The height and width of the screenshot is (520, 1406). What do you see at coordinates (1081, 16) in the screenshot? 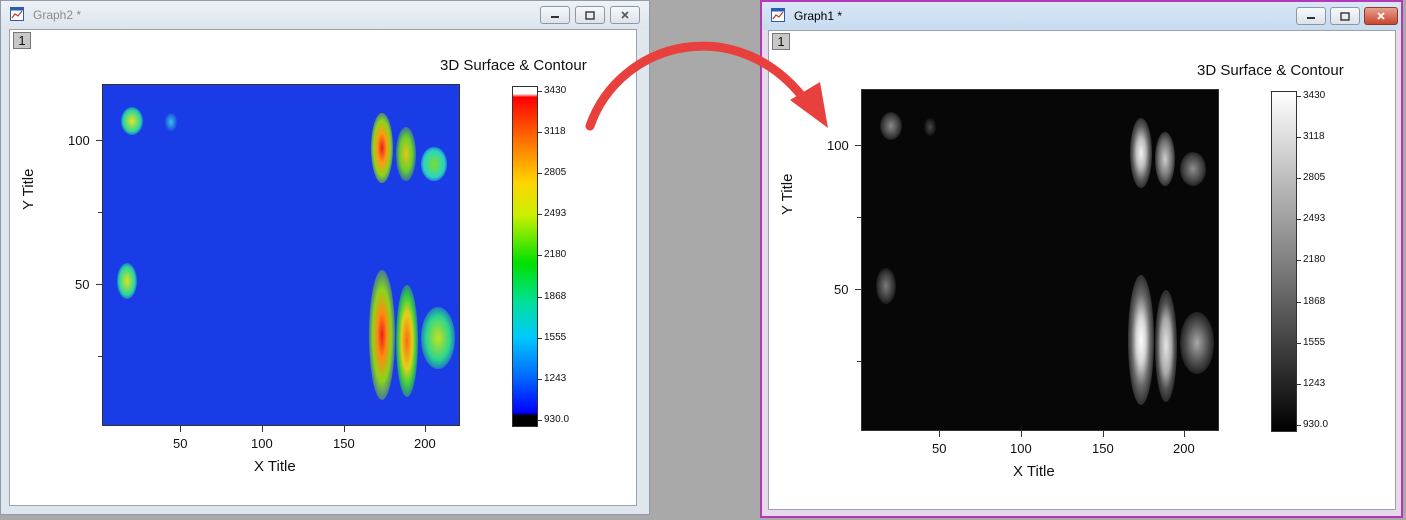
I see `title-bar: Graph1 *` at bounding box center [1081, 16].